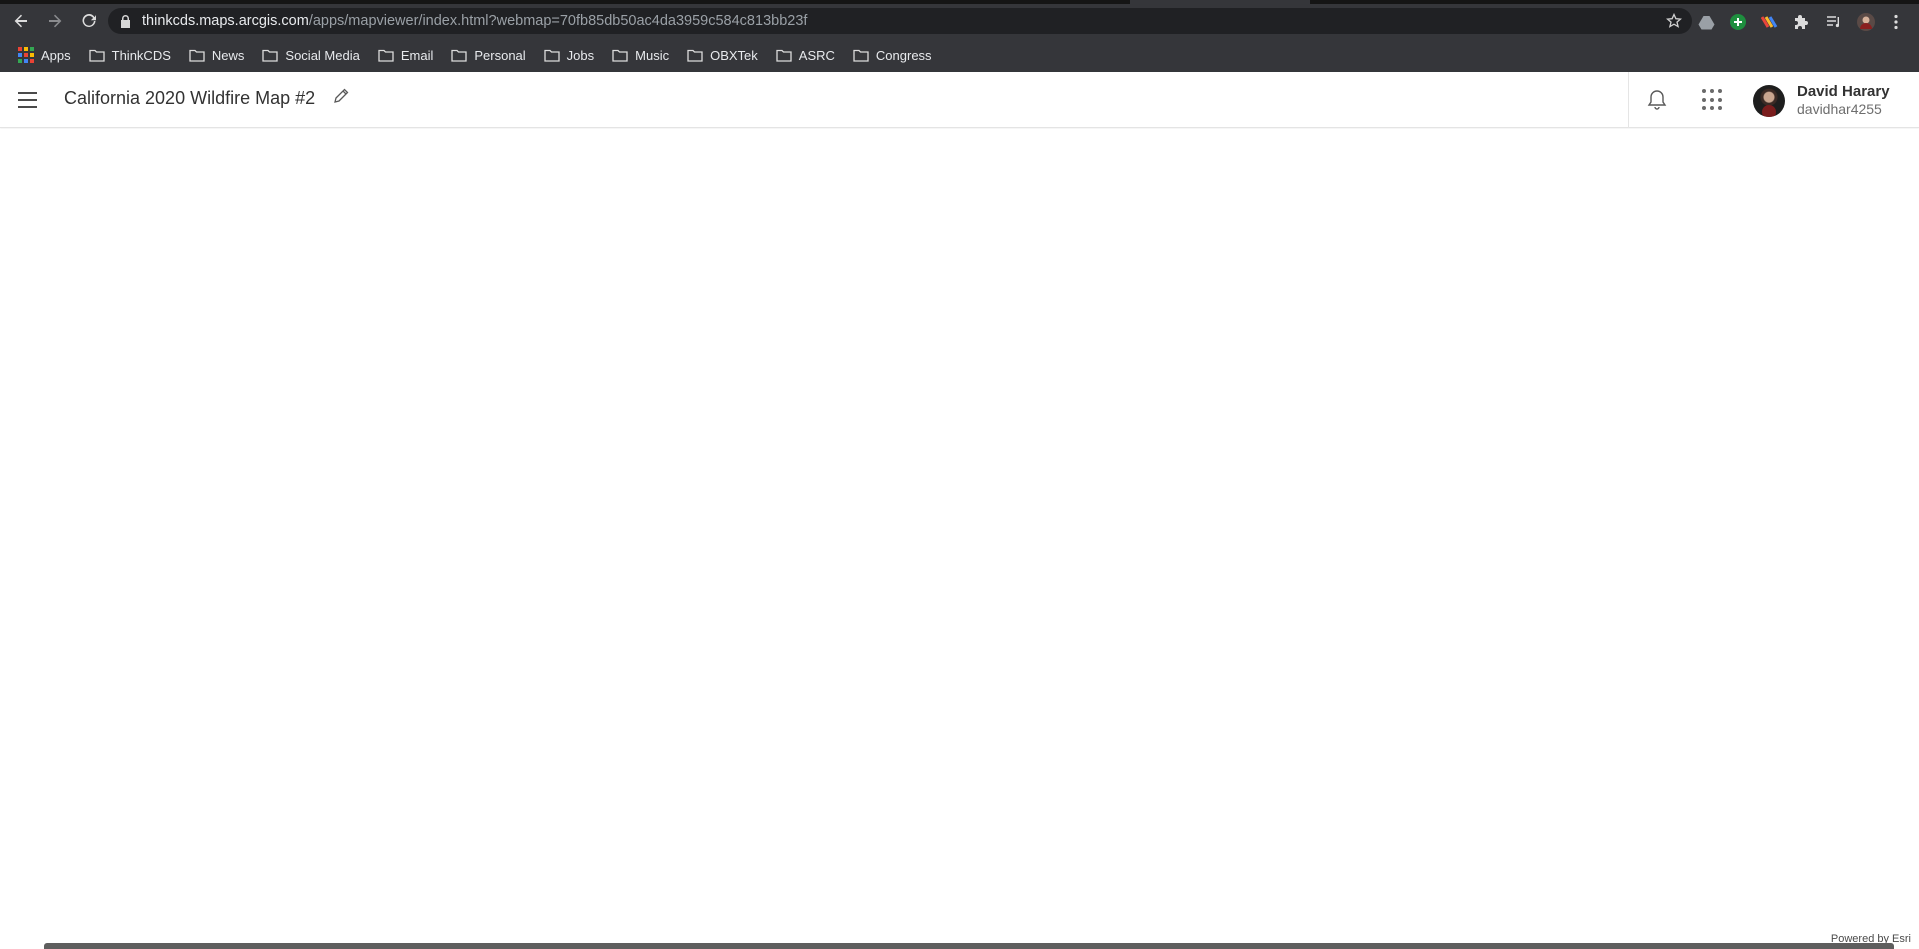 The width and height of the screenshot is (1919, 949). Describe the element at coordinates (1769, 101) in the screenshot. I see `user-avatar` at that location.